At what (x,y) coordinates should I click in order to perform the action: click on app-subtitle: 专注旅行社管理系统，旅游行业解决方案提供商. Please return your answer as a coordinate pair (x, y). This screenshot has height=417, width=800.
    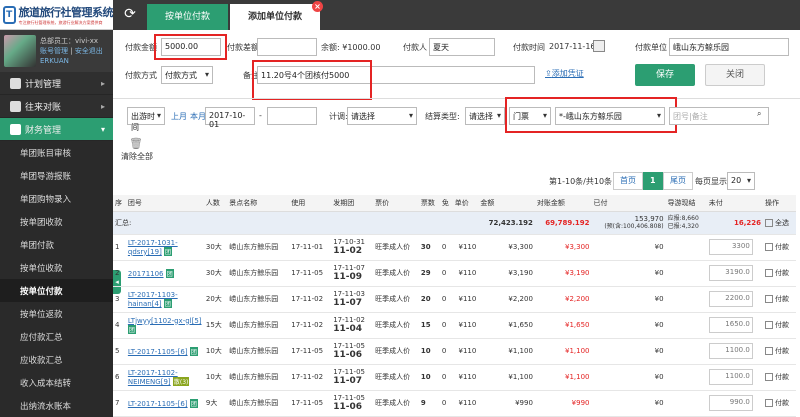
    Looking at the image, I should click on (60, 22).